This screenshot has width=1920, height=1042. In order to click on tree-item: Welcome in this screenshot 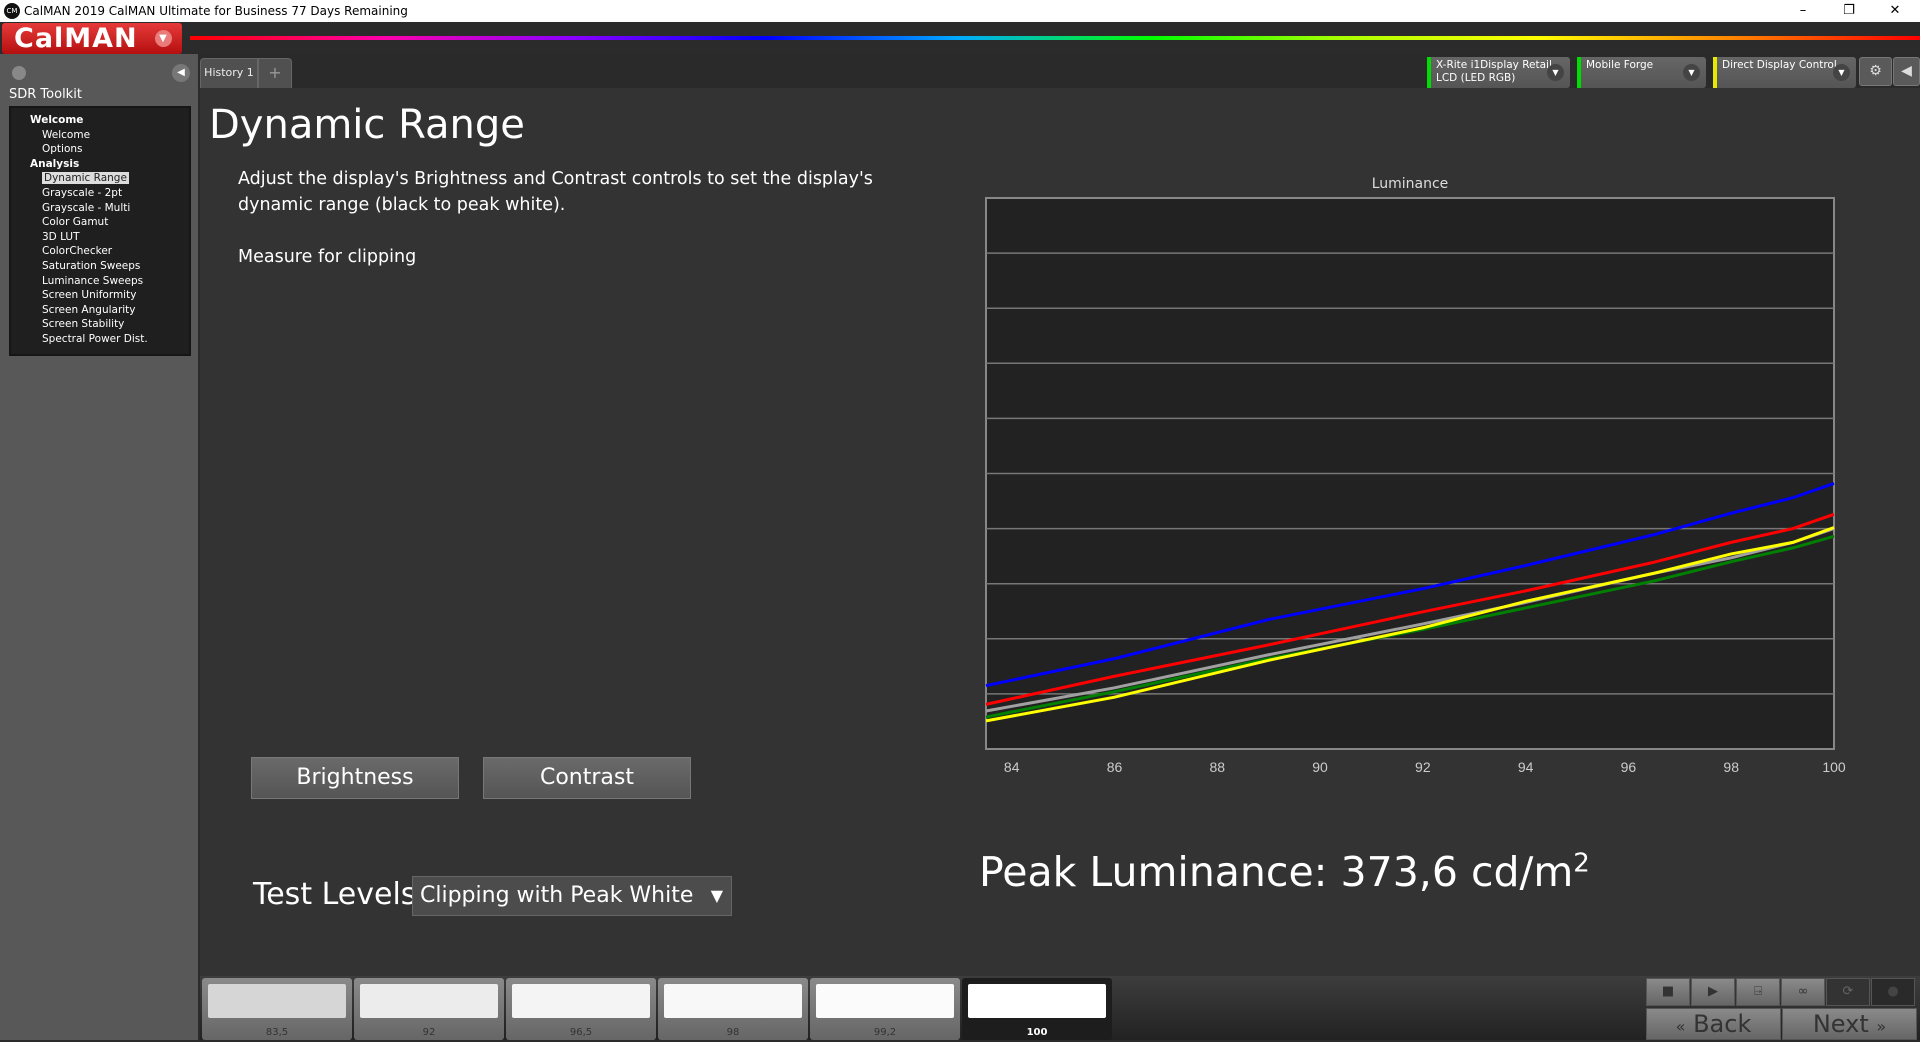, I will do `click(100, 135)`.